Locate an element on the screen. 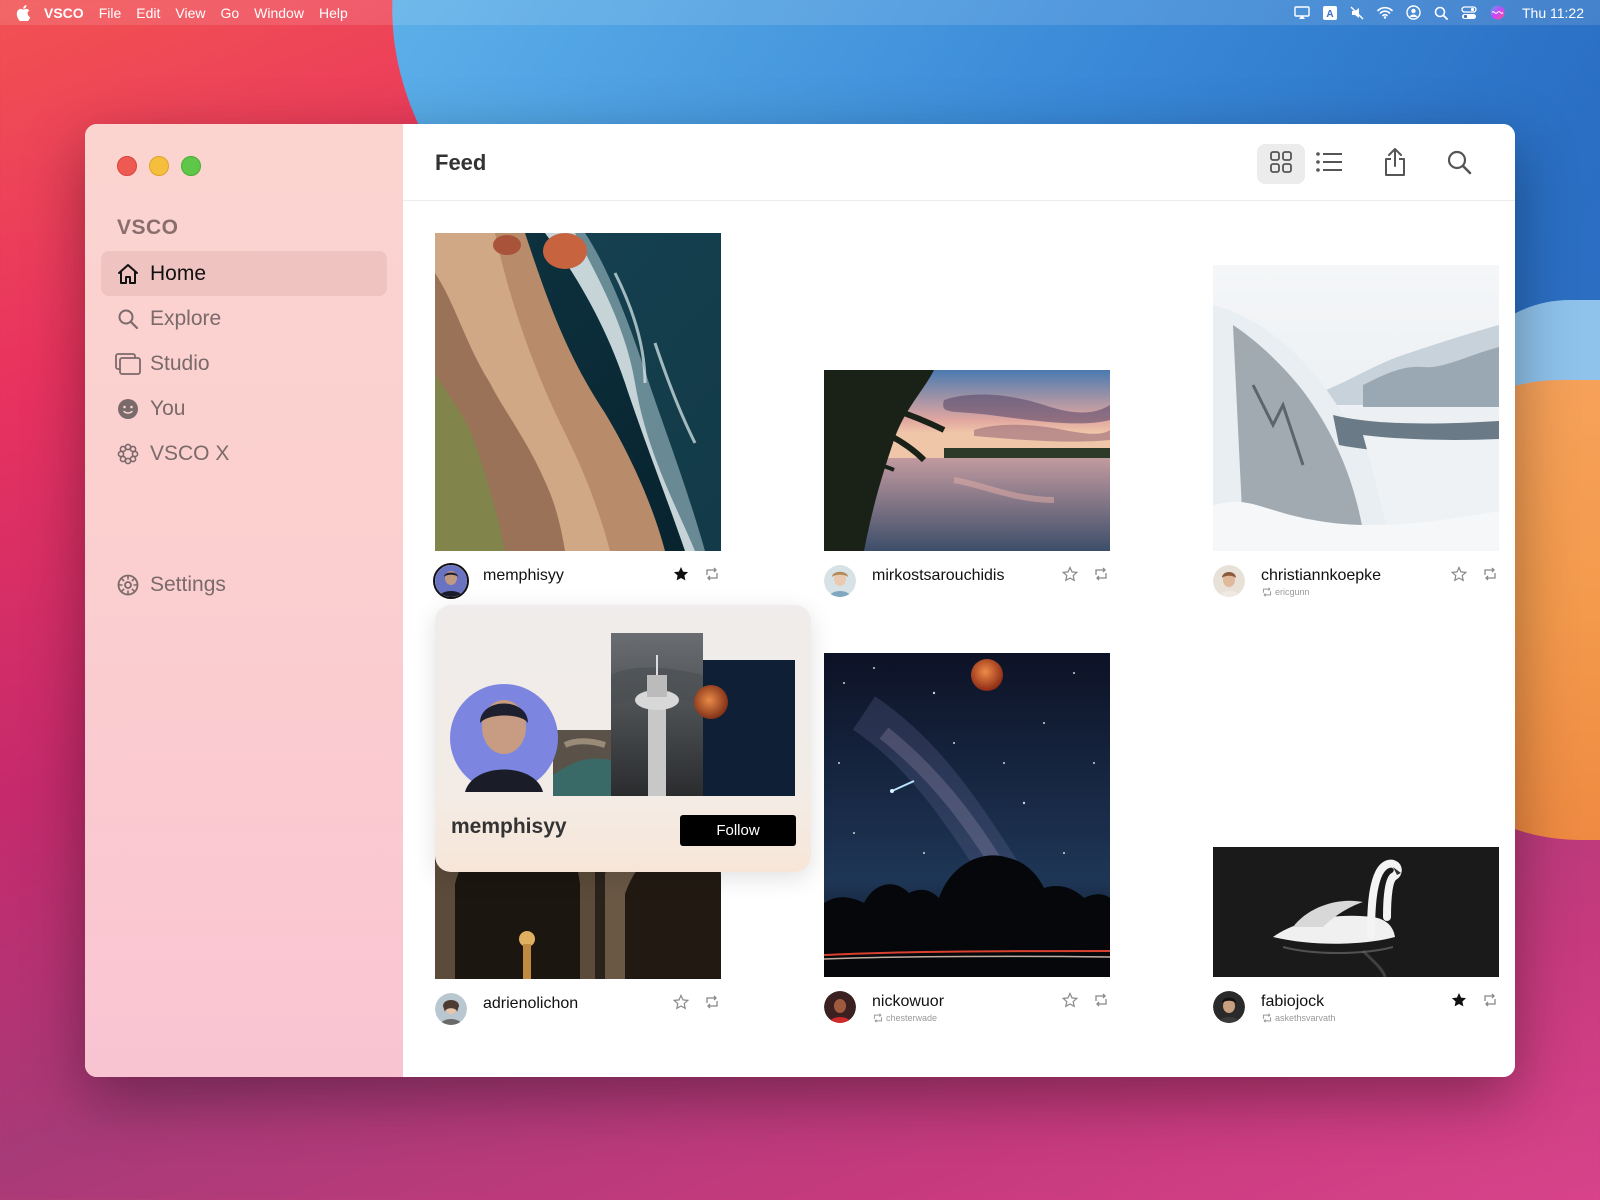 The width and height of the screenshot is (1600, 1200). svg-text: A is located at coordinates (1329, 14).